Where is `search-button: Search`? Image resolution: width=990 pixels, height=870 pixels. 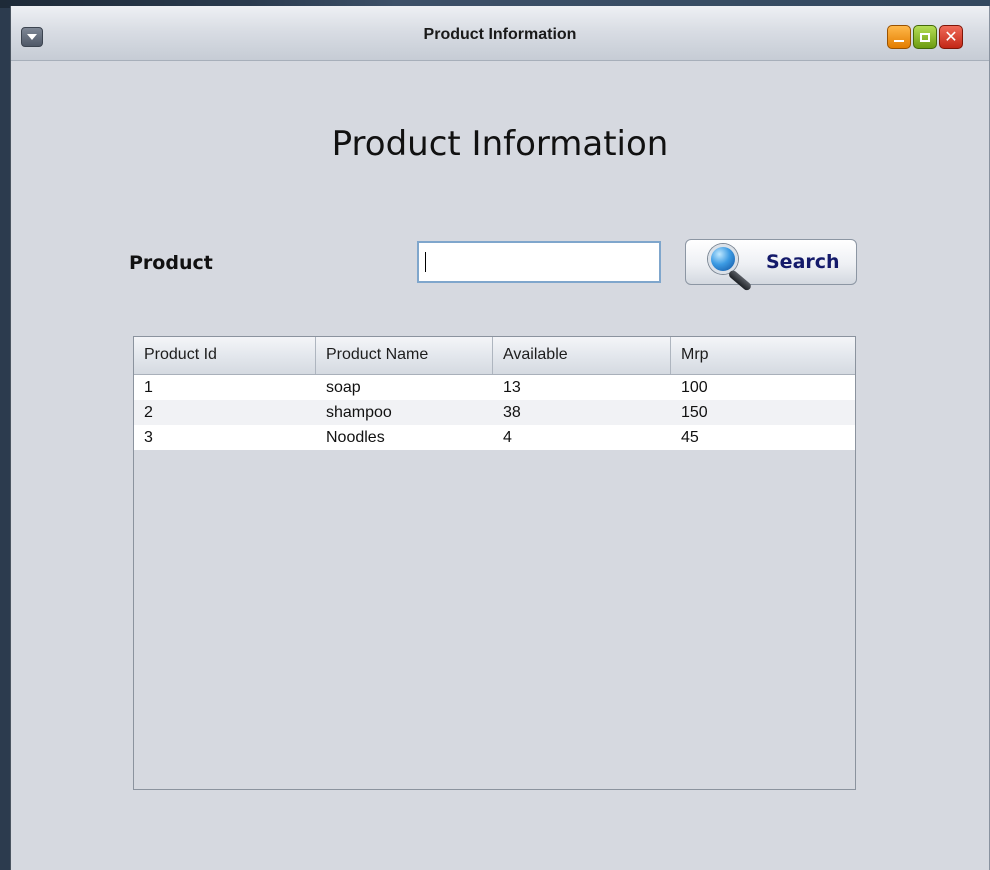
search-button: Search is located at coordinates (771, 265).